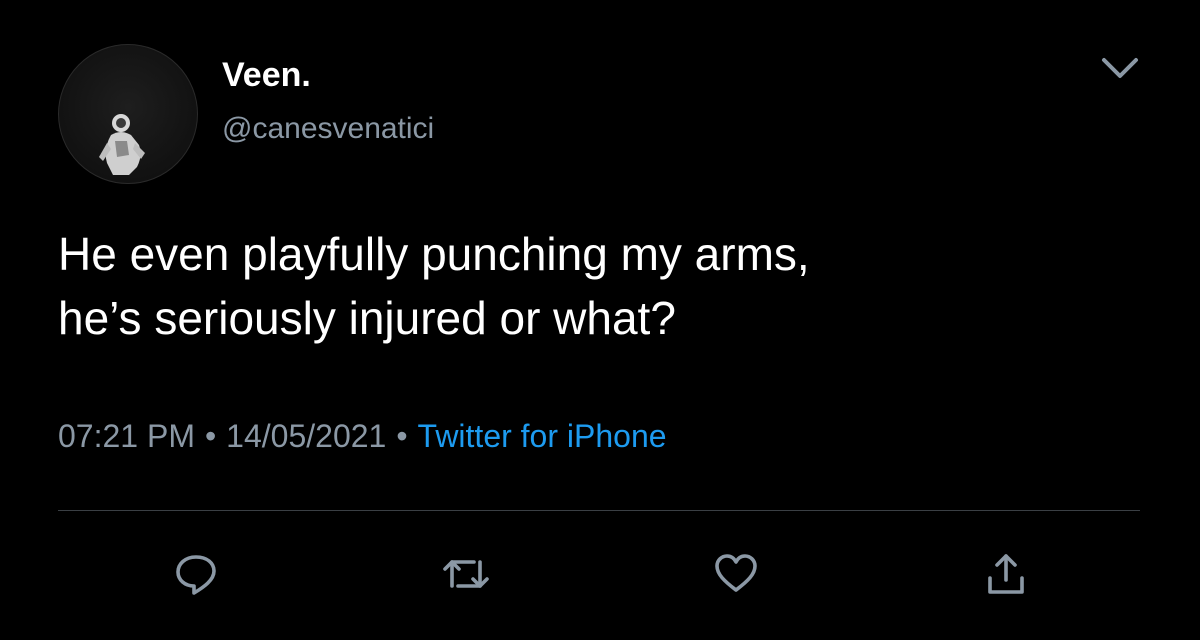 The width and height of the screenshot is (1200, 640). What do you see at coordinates (266, 75) in the screenshot?
I see `display-name: Veen.` at bounding box center [266, 75].